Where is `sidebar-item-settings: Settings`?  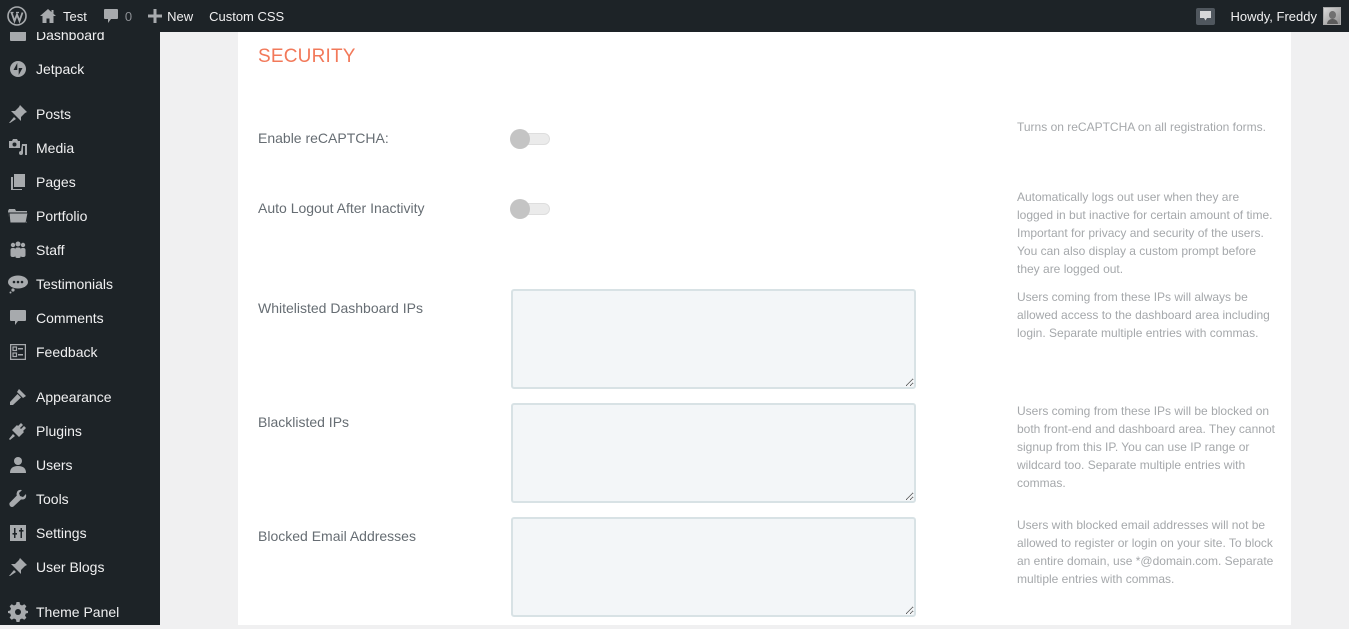
sidebar-item-settings: Settings is located at coordinates (80, 533).